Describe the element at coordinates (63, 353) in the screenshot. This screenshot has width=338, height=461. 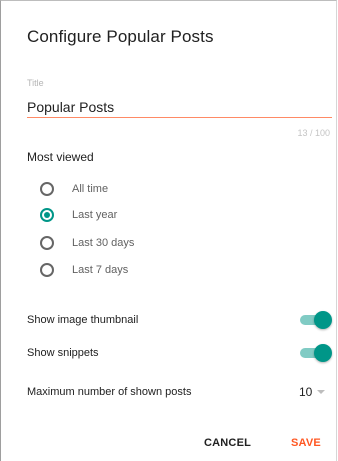
I see `show-snippets-label: Show snippets` at that location.